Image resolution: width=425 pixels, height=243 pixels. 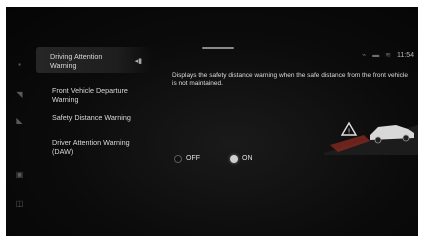 What do you see at coordinates (19, 95) in the screenshot?
I see `steering-icon: ◥` at bounding box center [19, 95].